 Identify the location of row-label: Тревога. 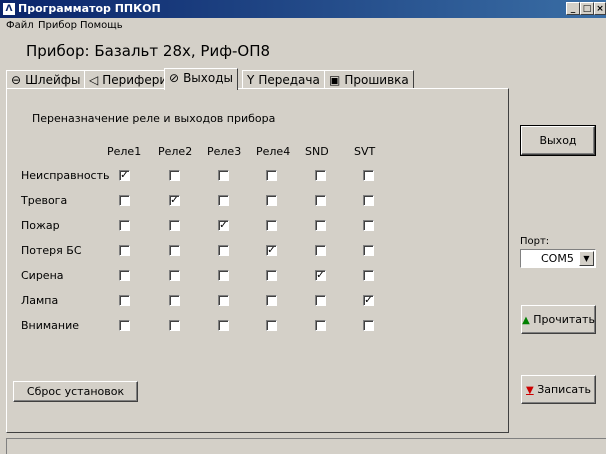
(44, 200).